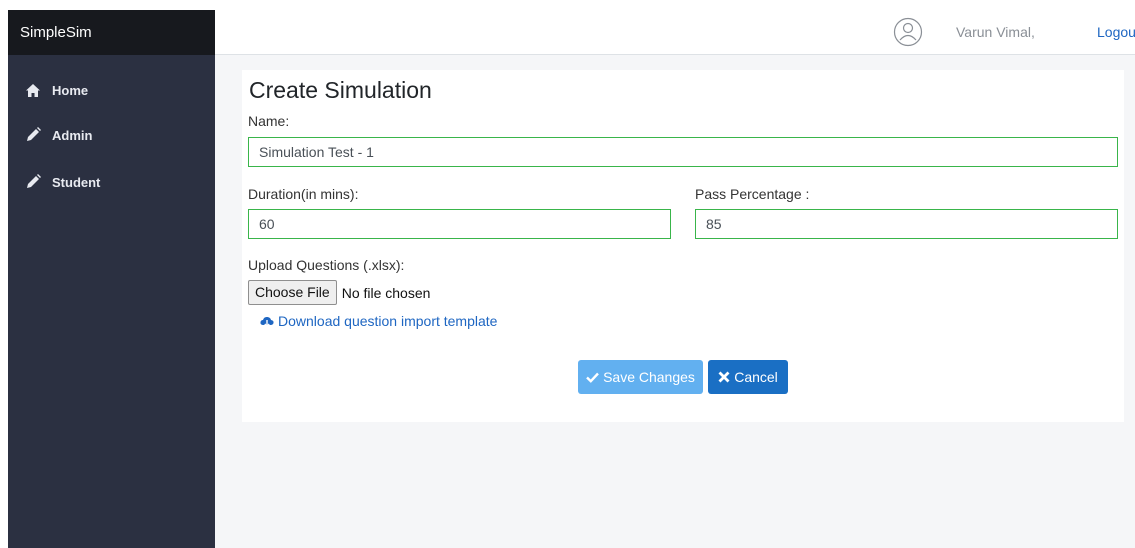 The image size is (1135, 548). What do you see at coordinates (388, 321) in the screenshot?
I see `download-template-label: Download question import template` at bounding box center [388, 321].